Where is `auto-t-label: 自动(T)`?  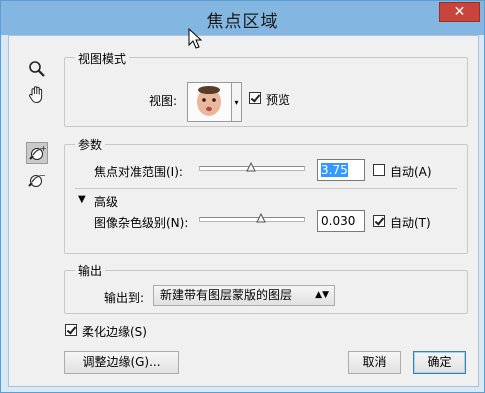 auto-t-label: 自动(T) is located at coordinates (410, 223).